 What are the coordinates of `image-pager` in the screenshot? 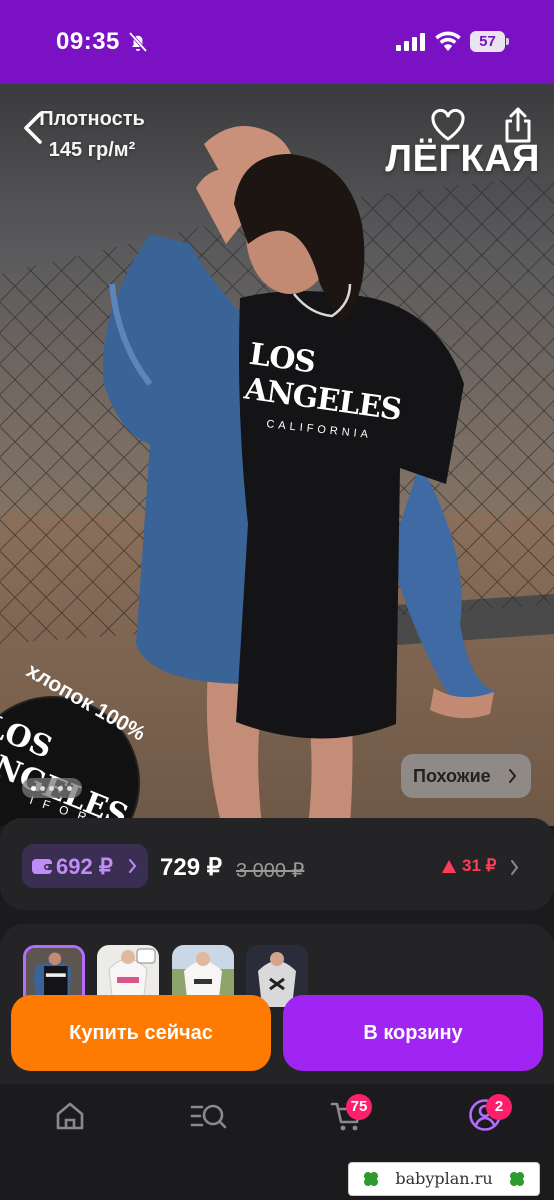 It's located at (52, 788).